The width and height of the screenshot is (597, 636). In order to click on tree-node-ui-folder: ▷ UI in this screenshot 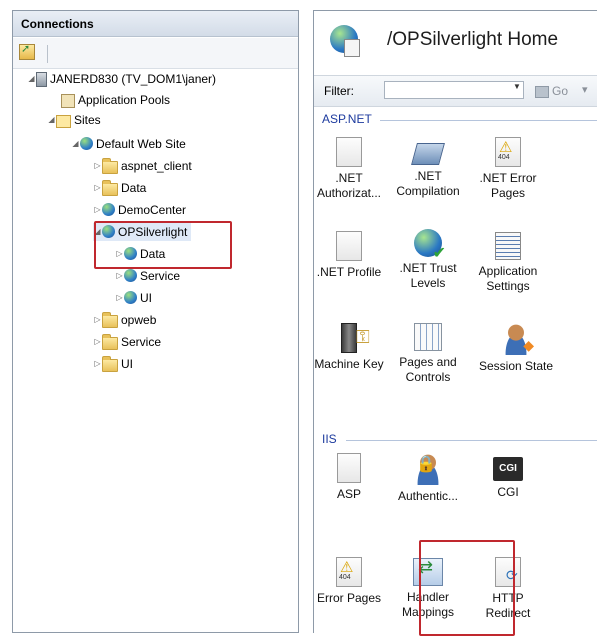, I will do `click(113, 364)`.